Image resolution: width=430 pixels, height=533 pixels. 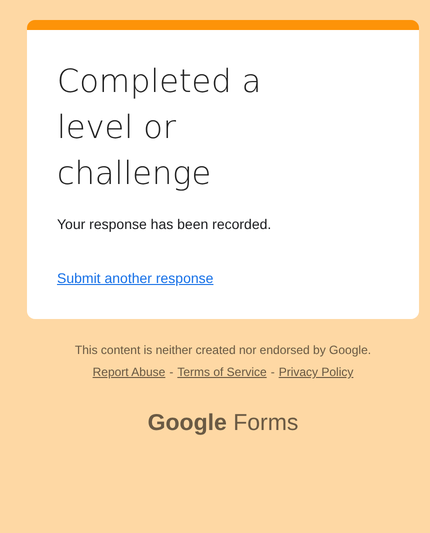 What do you see at coordinates (223, 422) in the screenshot?
I see `google-forms-logo: Google Forms` at bounding box center [223, 422].